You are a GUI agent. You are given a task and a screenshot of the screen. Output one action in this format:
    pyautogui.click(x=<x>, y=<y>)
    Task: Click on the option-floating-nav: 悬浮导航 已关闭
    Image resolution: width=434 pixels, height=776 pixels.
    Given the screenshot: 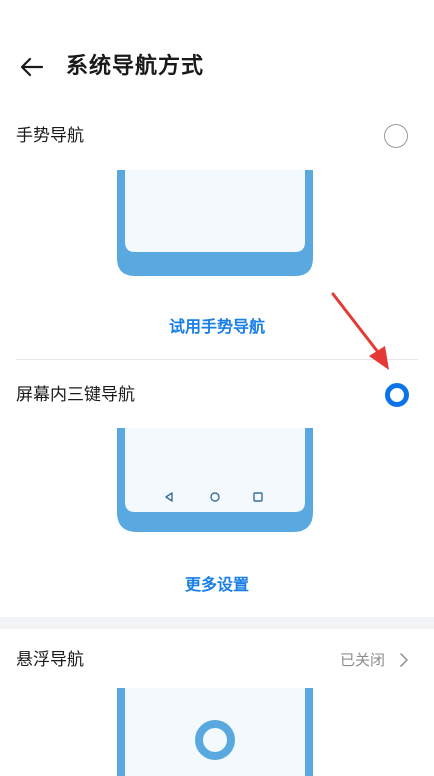 What is the action you would take?
    pyautogui.click(x=217, y=660)
    